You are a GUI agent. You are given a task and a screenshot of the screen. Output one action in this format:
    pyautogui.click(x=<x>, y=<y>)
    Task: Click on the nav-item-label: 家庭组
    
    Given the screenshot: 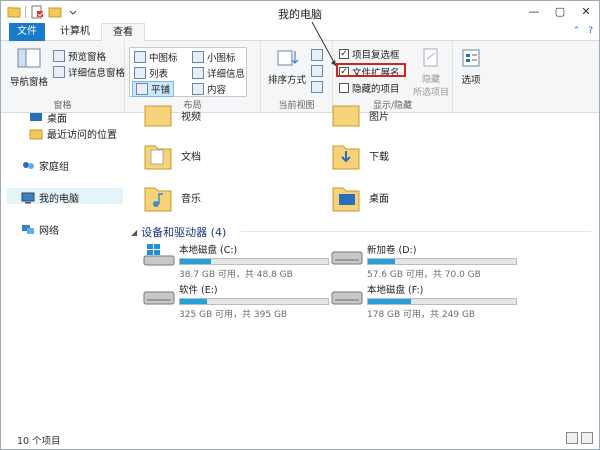 What is the action you would take?
    pyautogui.click(x=54, y=167)
    